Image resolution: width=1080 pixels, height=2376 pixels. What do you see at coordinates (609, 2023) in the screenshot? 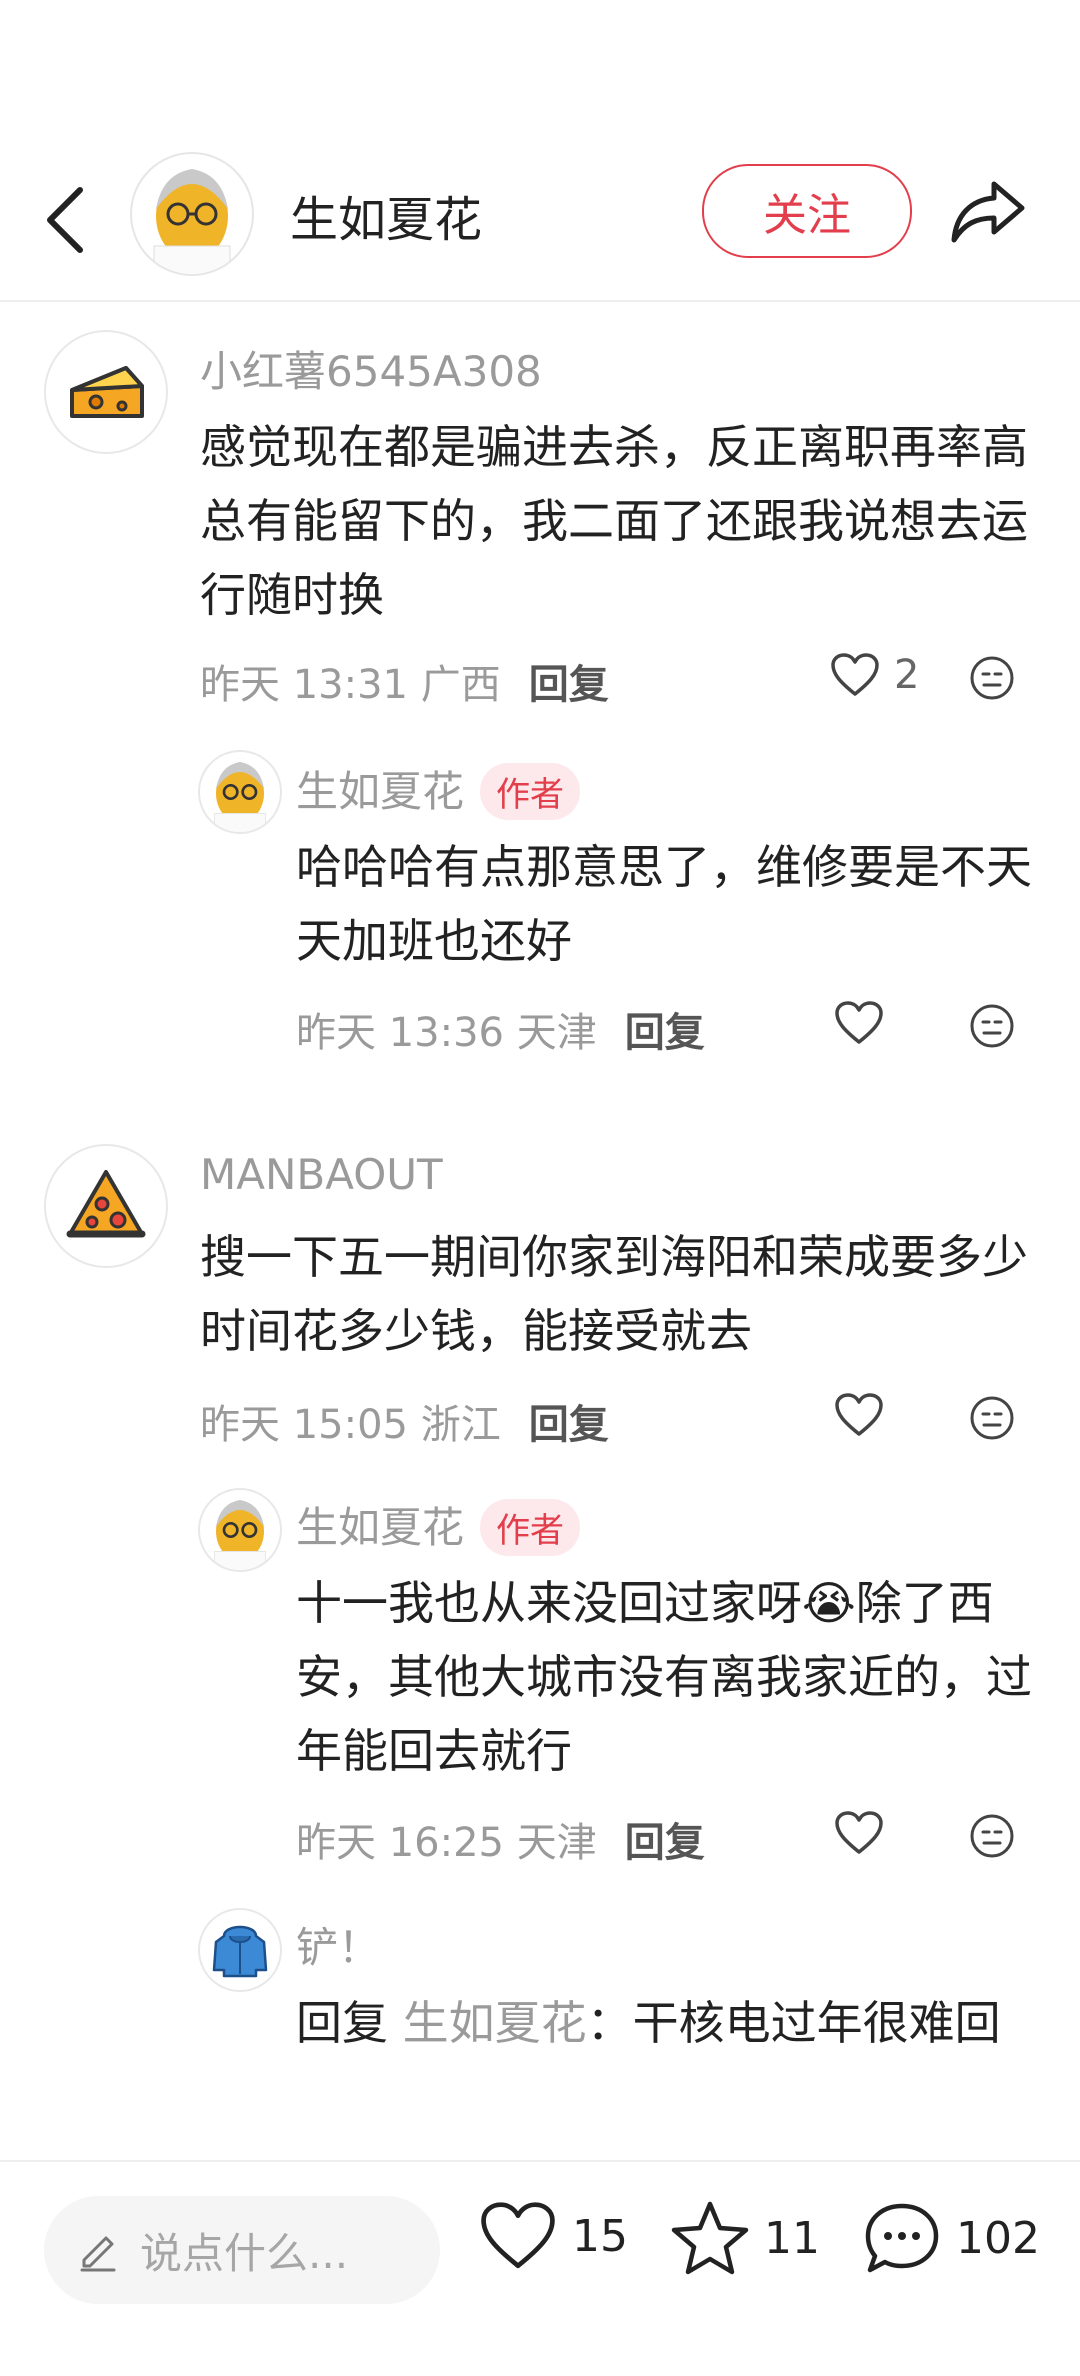
I see `reply-colon: ：` at bounding box center [609, 2023].